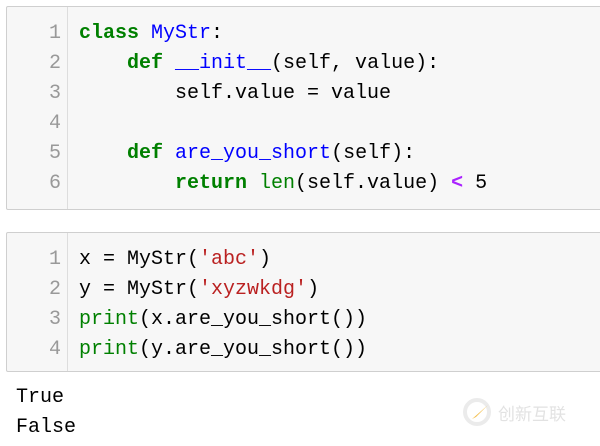 The image size is (600, 446). Describe the element at coordinates (139, 259) in the screenshot. I see `code-token: x = MyStr(` at that location.